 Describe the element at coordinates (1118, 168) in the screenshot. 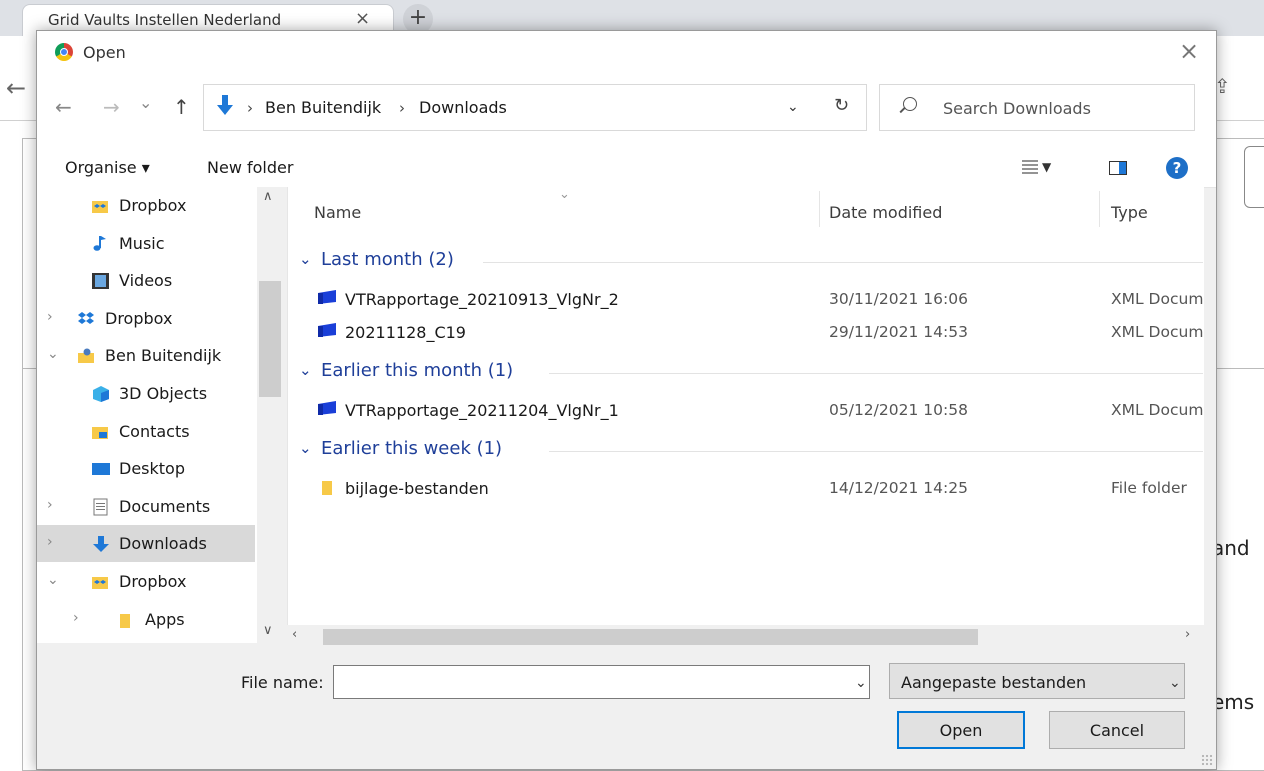

I see `preview-pane-icon` at that location.